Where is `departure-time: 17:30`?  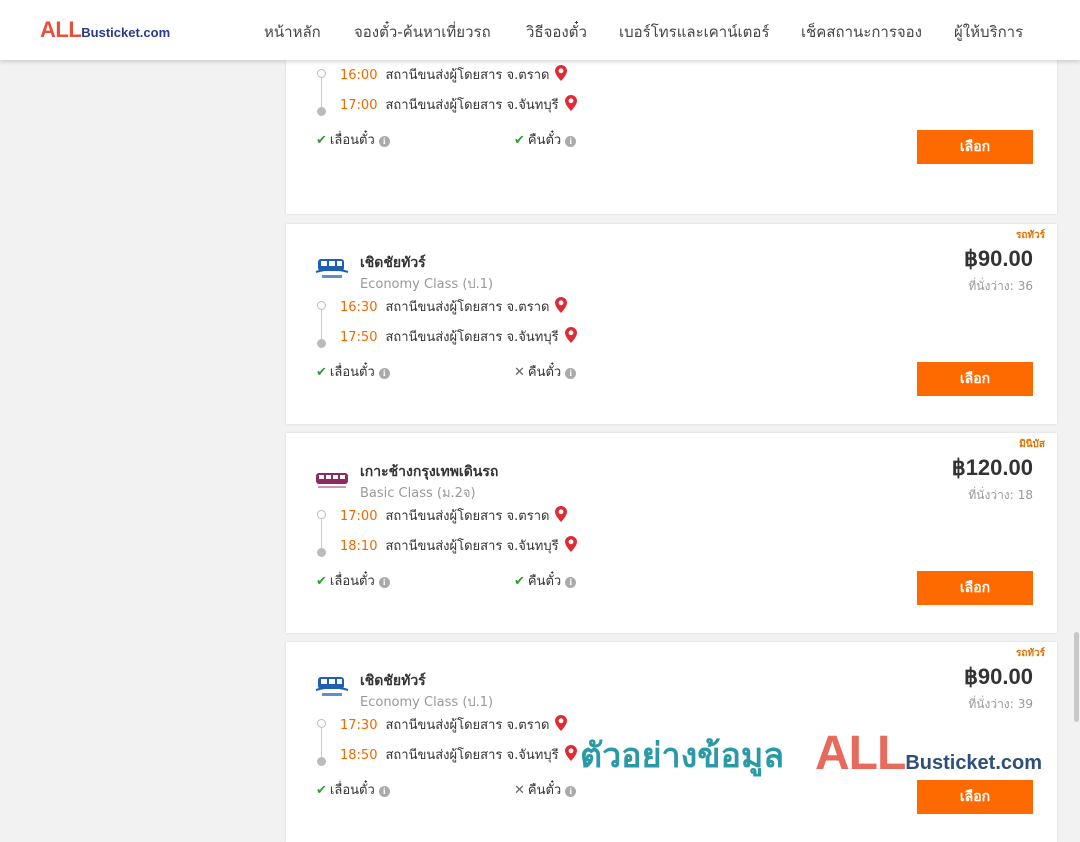
departure-time: 17:30 is located at coordinates (359, 725).